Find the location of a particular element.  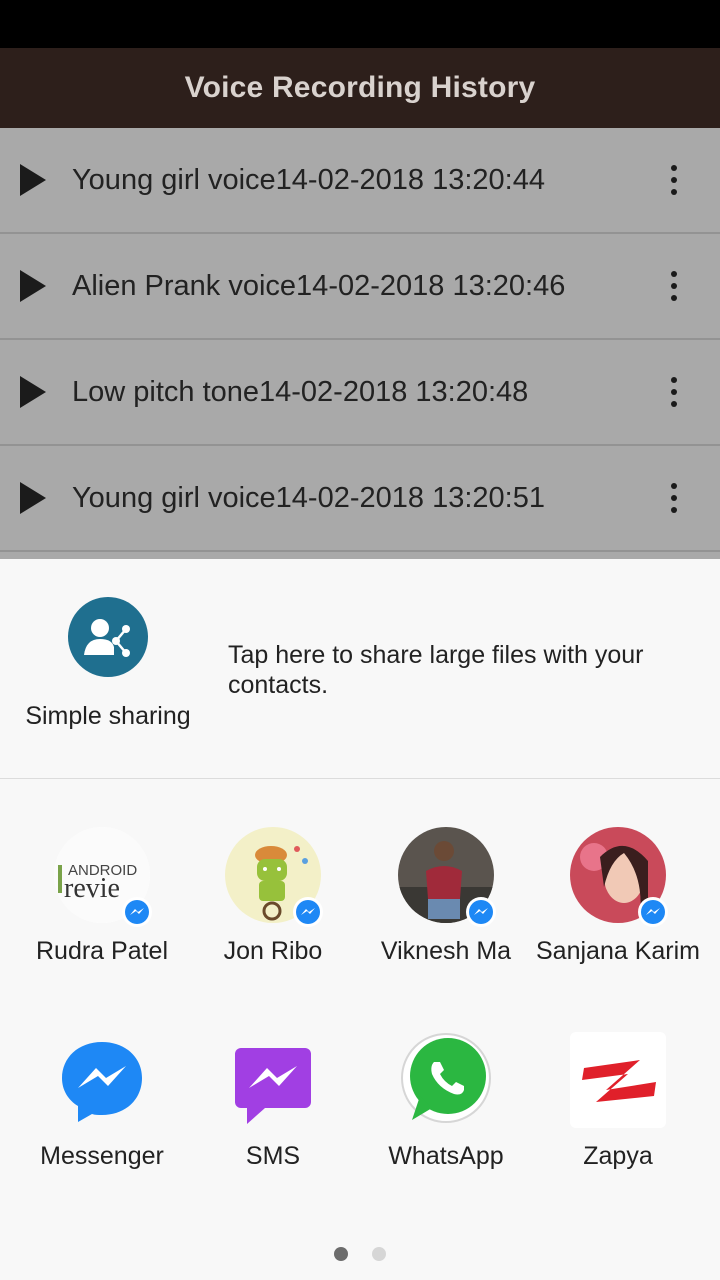

app-name: Zapya is located at coordinates (618, 1156).